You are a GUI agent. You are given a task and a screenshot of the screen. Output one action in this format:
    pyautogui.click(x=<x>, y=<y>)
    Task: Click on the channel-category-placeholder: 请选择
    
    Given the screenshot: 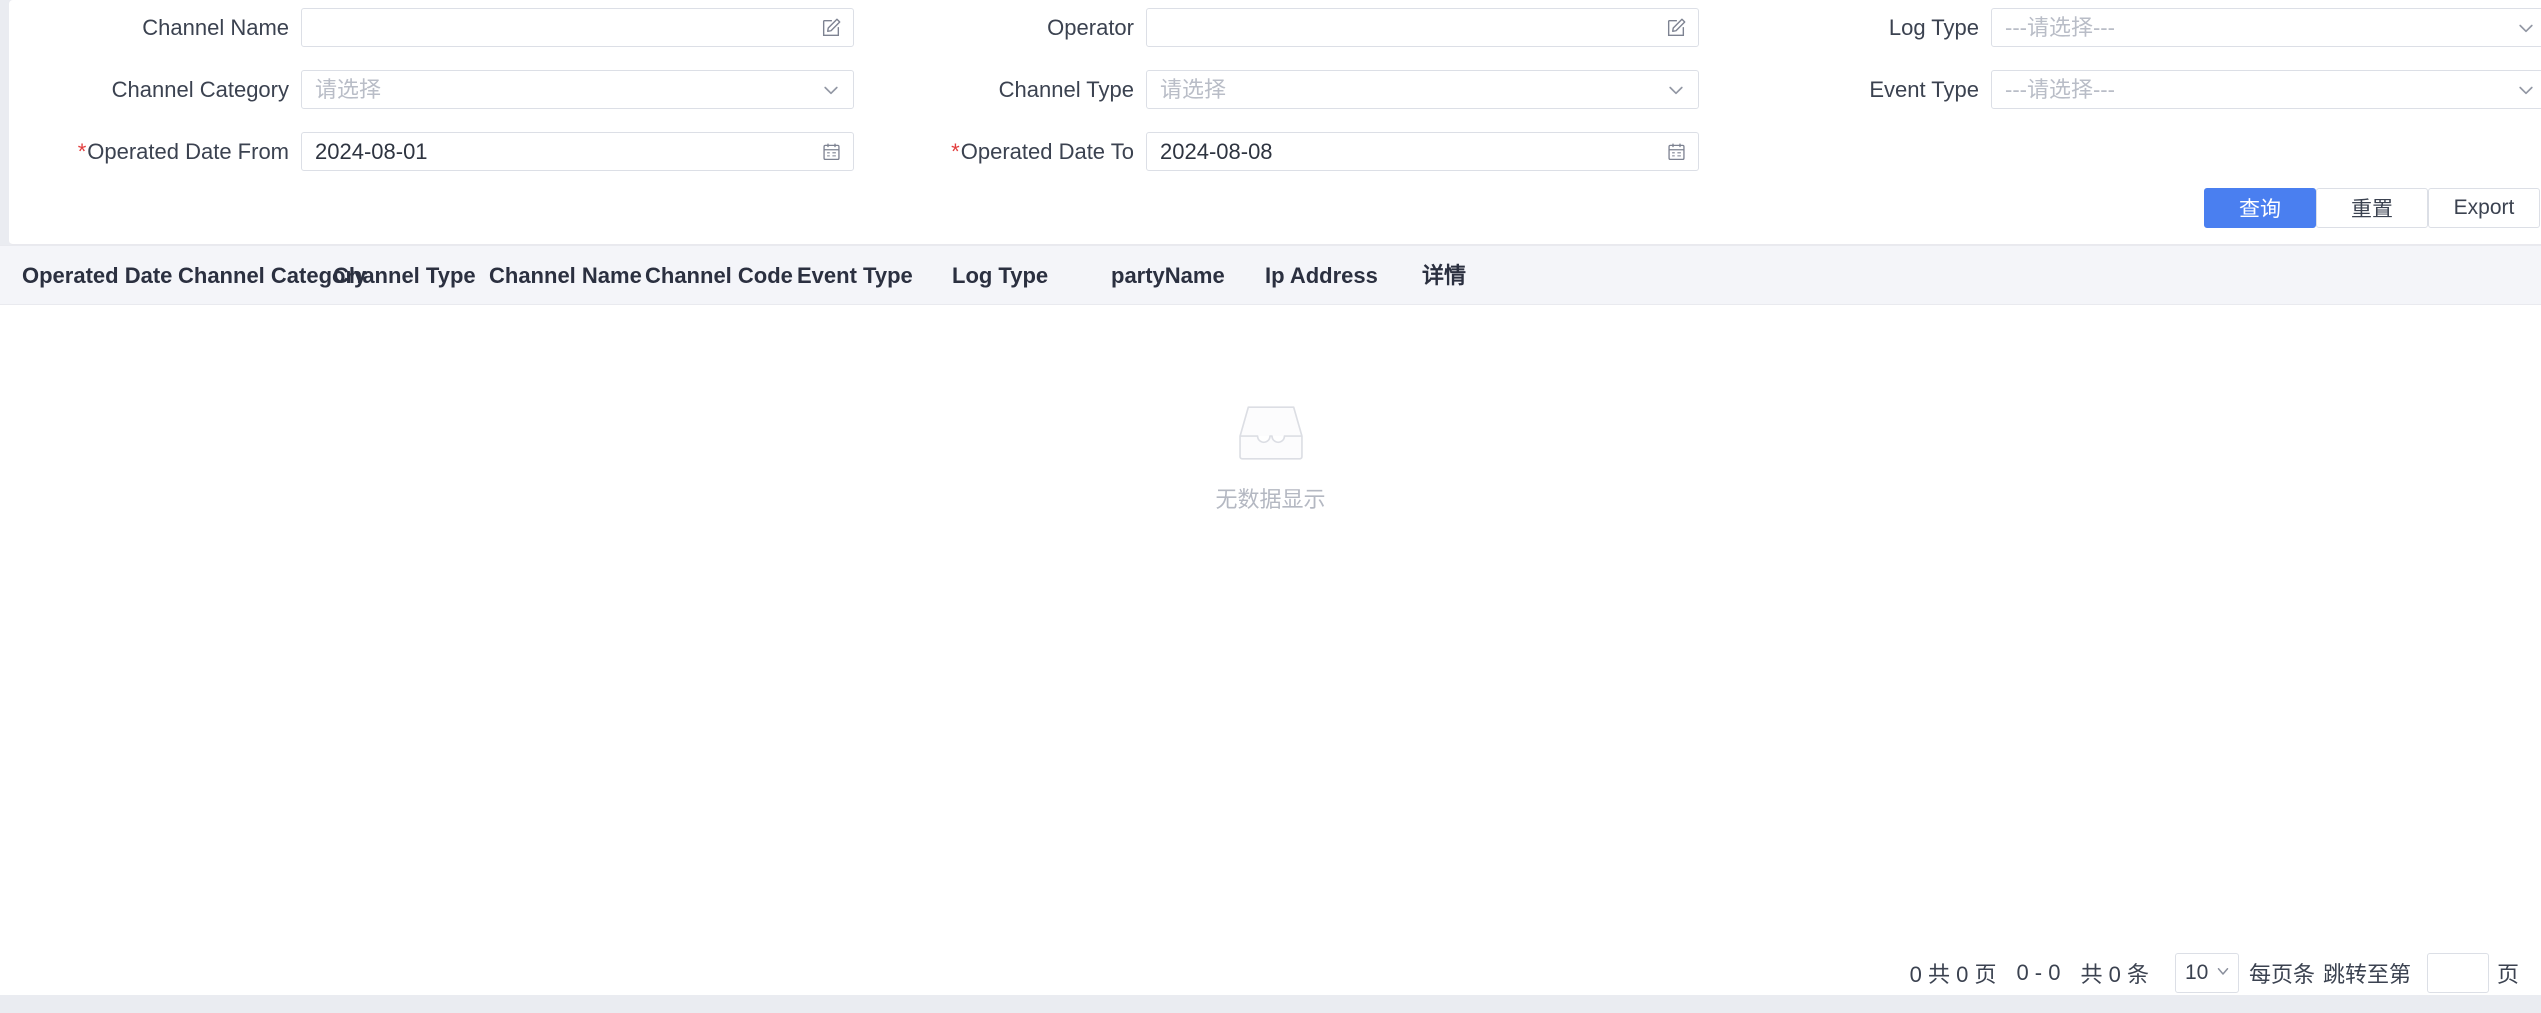 What is the action you would take?
    pyautogui.click(x=348, y=89)
    